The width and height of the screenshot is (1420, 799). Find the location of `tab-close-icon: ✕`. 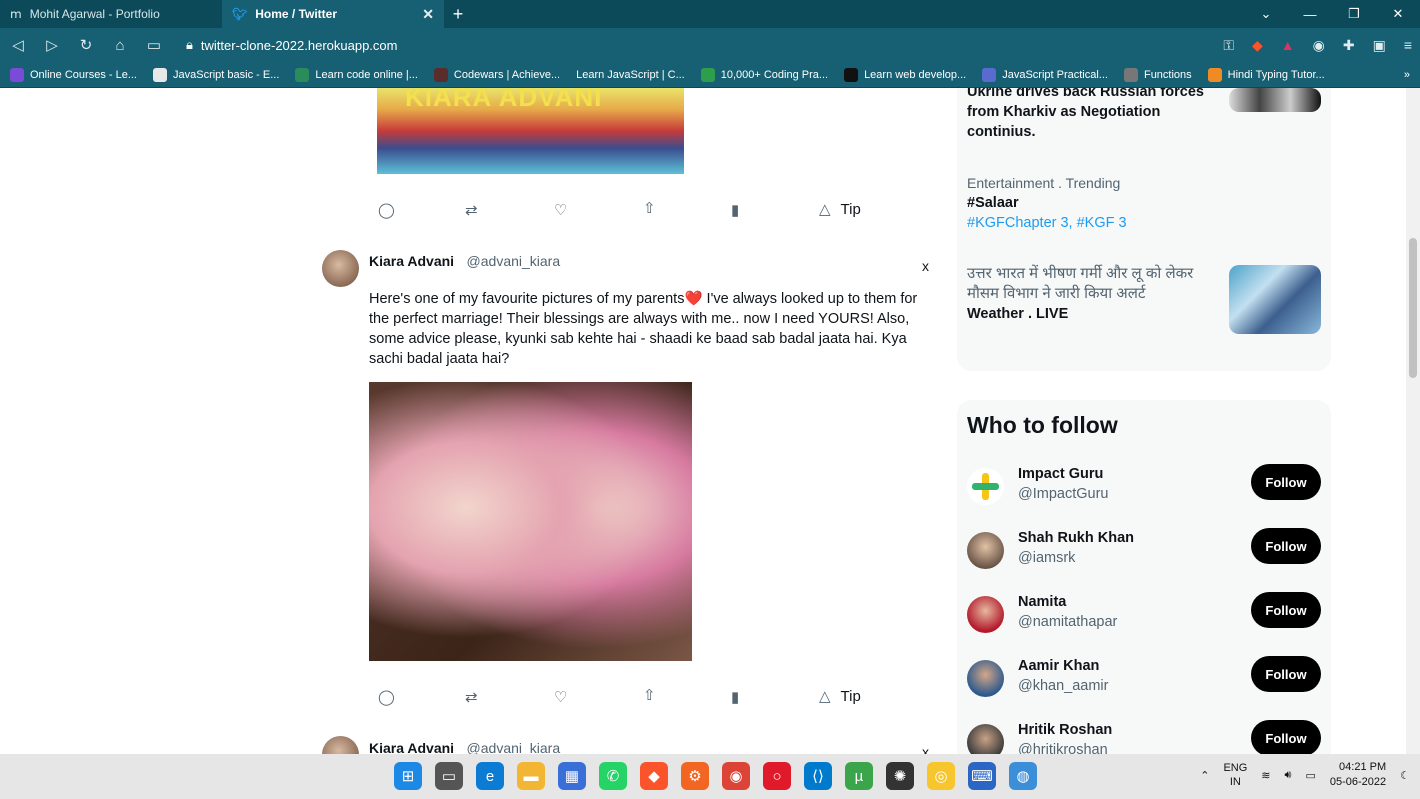

tab-close-icon: ✕ is located at coordinates (428, 14).